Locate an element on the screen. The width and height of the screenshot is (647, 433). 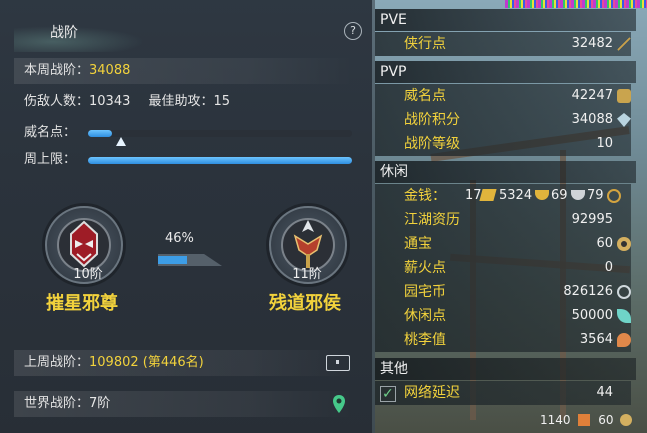
row-latency: 网络延迟 44 is located at coordinates (503, 393).